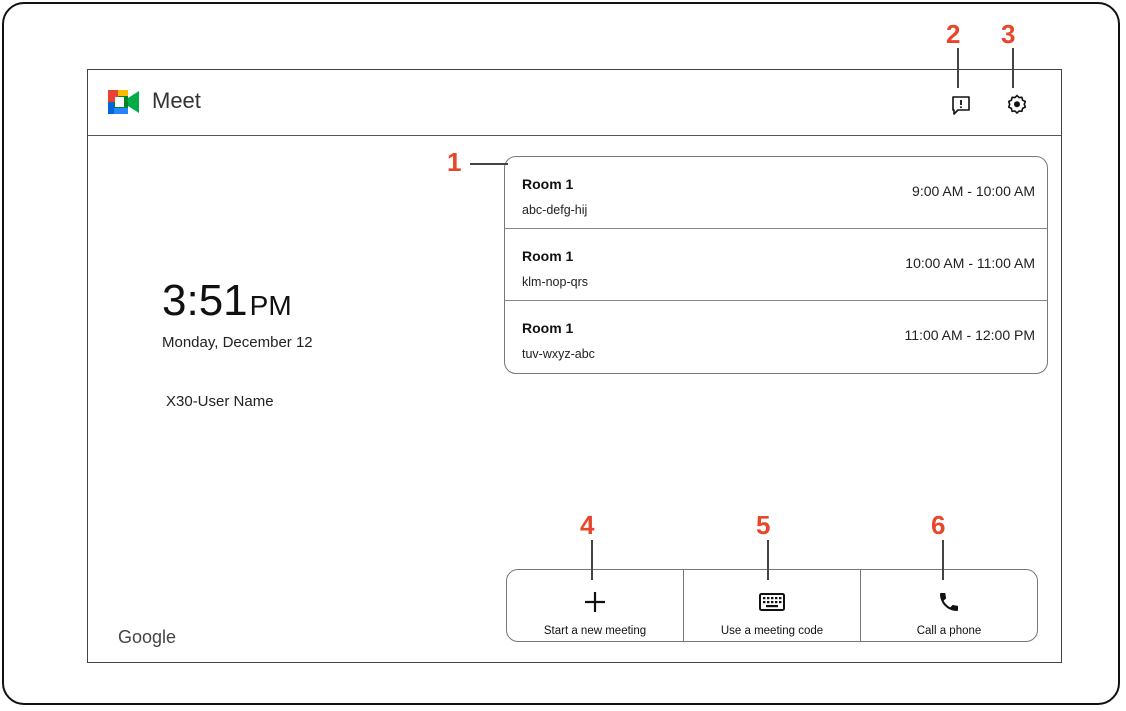  Describe the element at coordinates (949, 631) in the screenshot. I see `action-label: Call a phone` at that location.